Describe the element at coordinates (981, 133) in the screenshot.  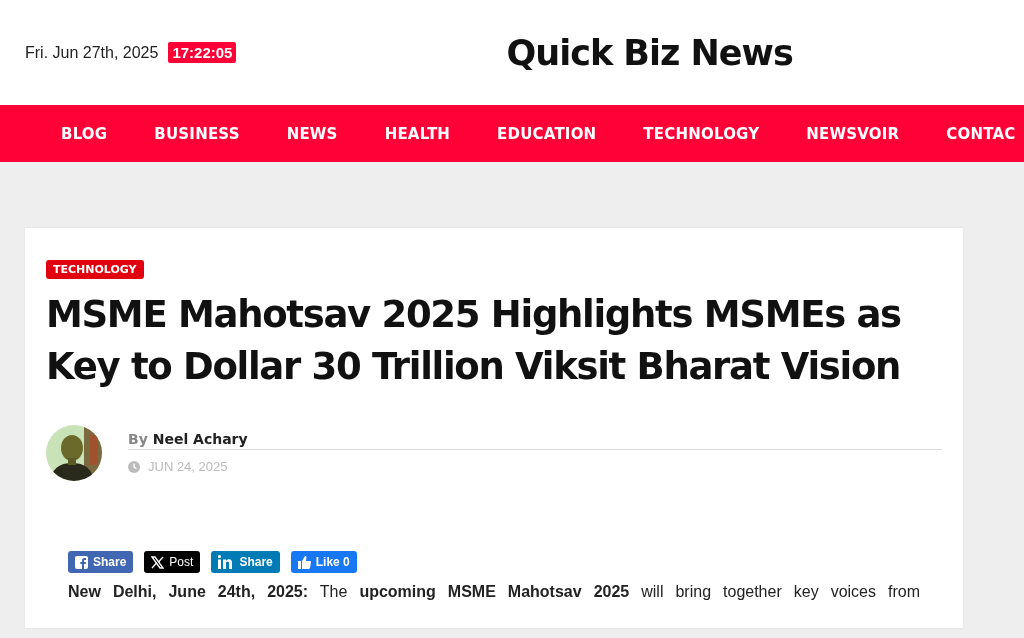
I see `nav-link: CONTAC` at that location.